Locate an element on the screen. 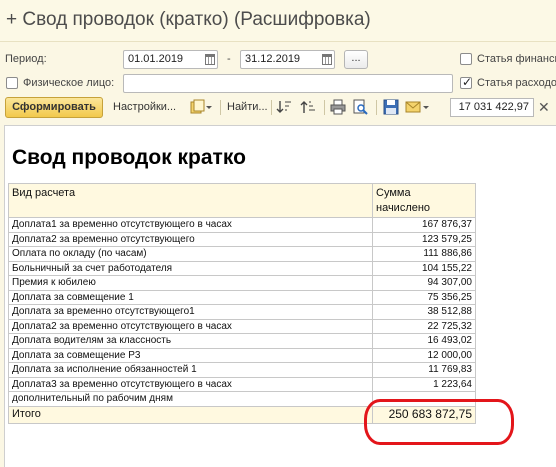 The image size is (556, 467). row-name: дополнительный по рабочим дням is located at coordinates (190, 399).